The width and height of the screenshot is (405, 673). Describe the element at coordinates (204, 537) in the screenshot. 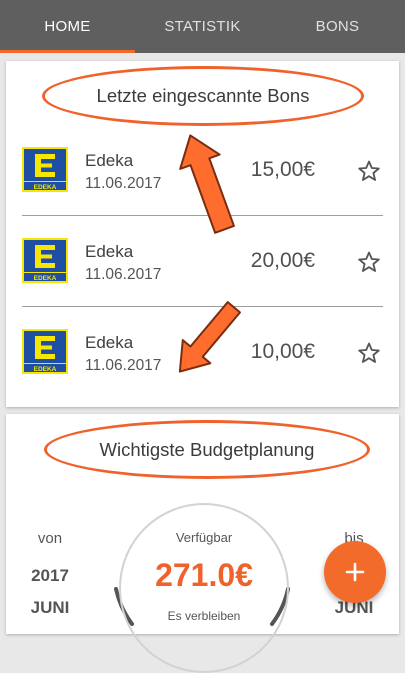

I see `available-label: Verfügbar` at that location.